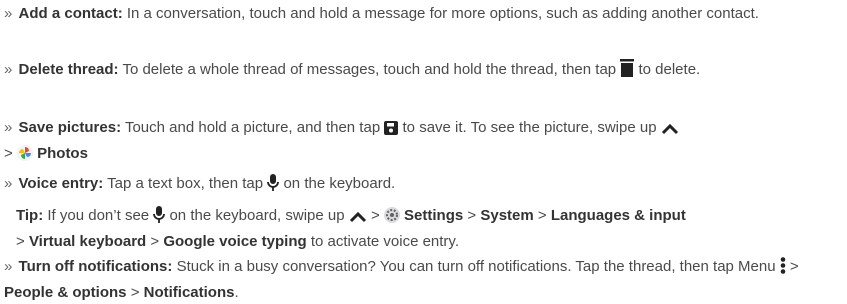  Describe the element at coordinates (70, 127) in the screenshot. I see `save-pictures-title: Save pictures:` at that location.